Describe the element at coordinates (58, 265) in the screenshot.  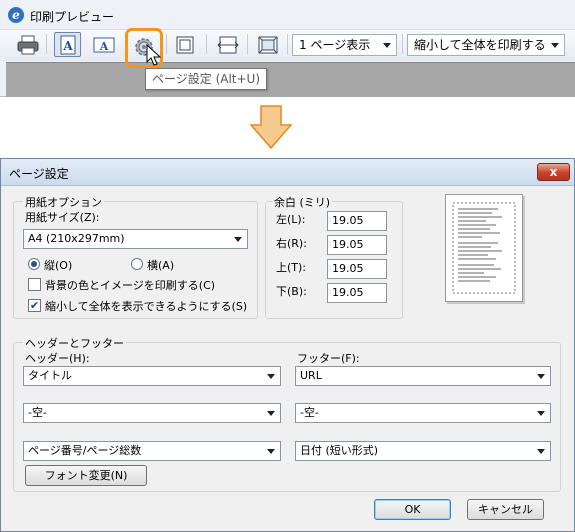
I see `portrait-label: 縦(O)` at that location.